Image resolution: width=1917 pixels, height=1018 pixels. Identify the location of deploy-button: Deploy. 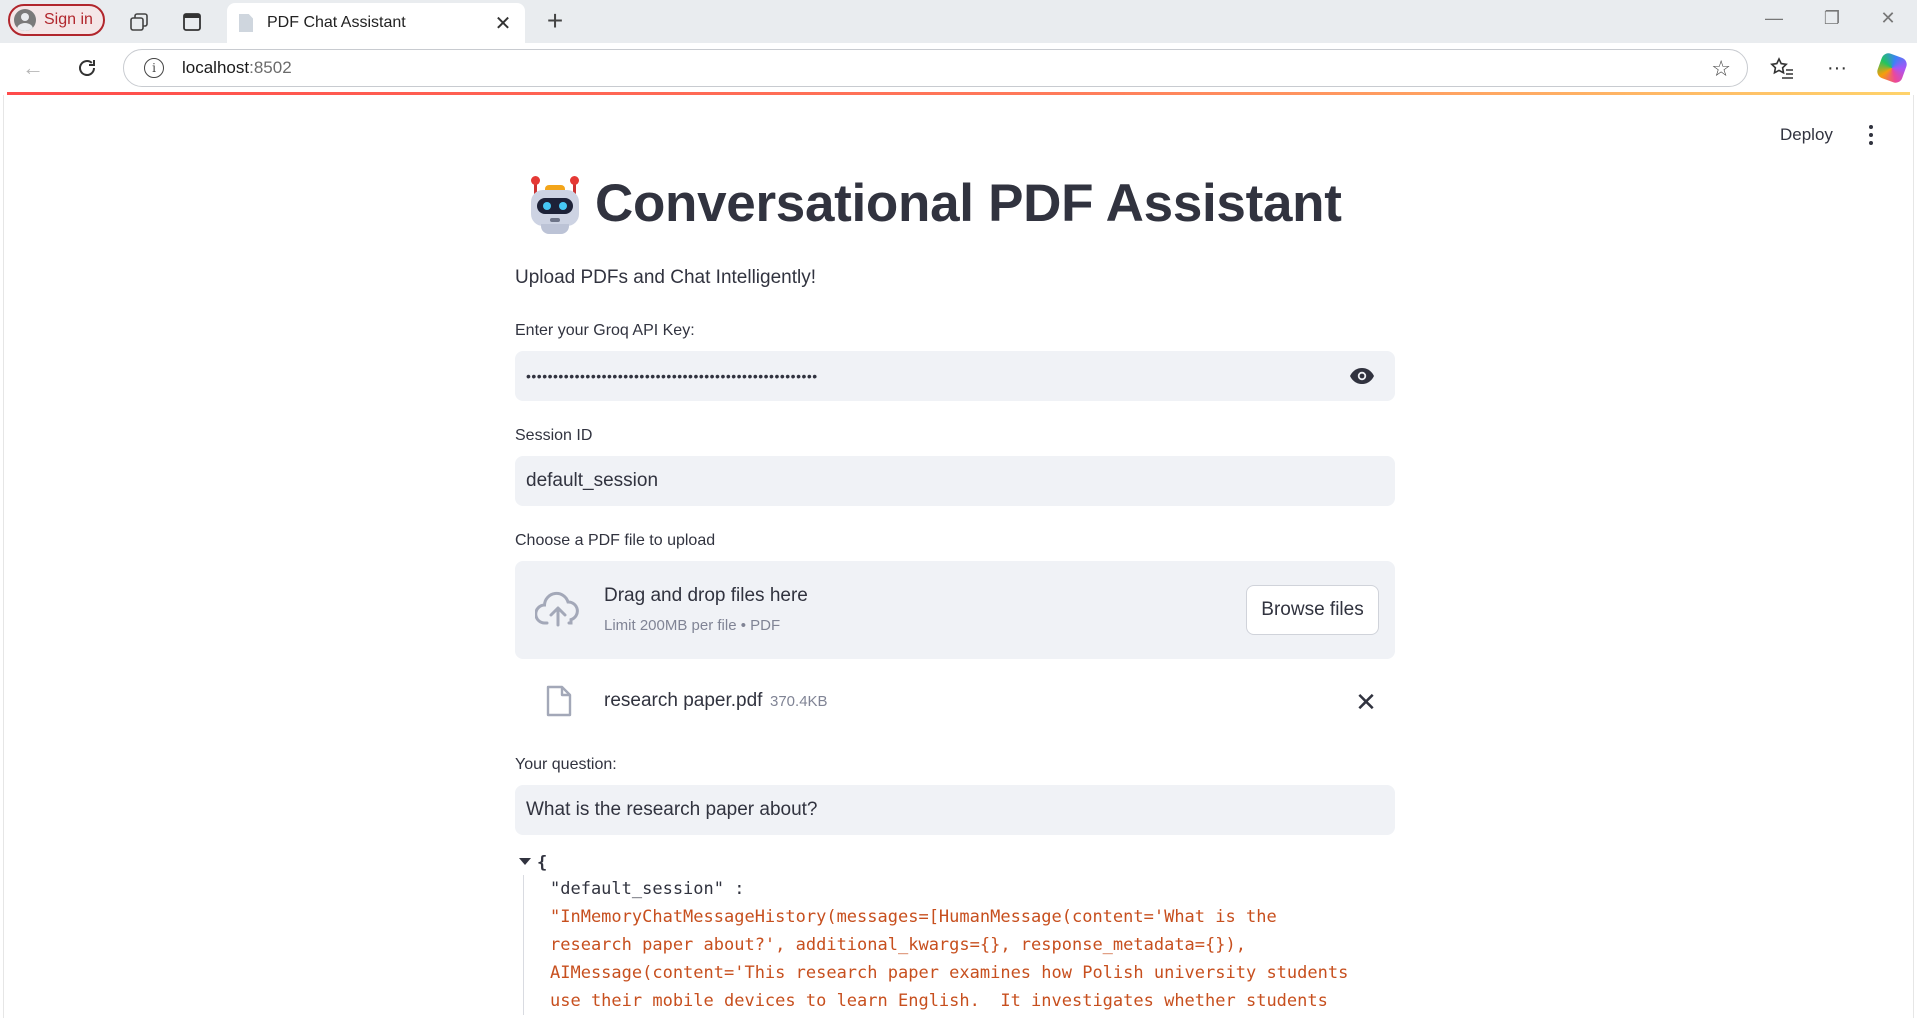
(1806, 135).